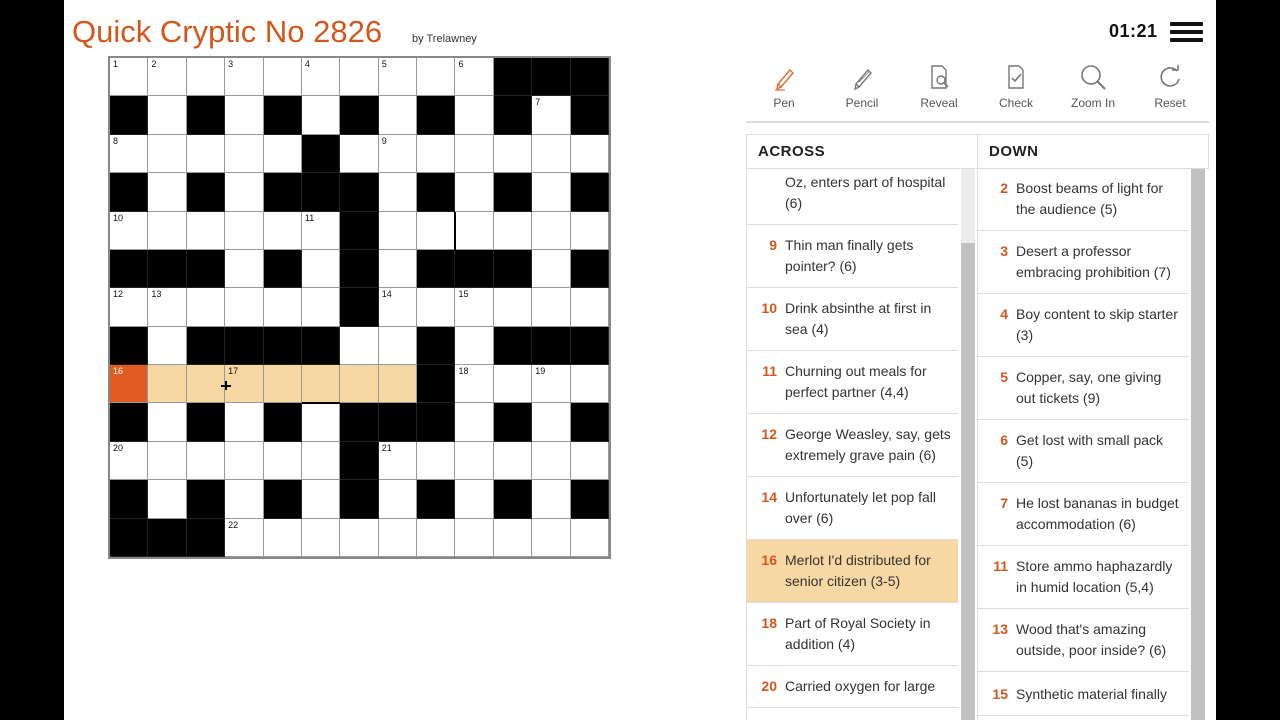  Describe the element at coordinates (862, 88) in the screenshot. I see `pencil-button: Pencil` at that location.